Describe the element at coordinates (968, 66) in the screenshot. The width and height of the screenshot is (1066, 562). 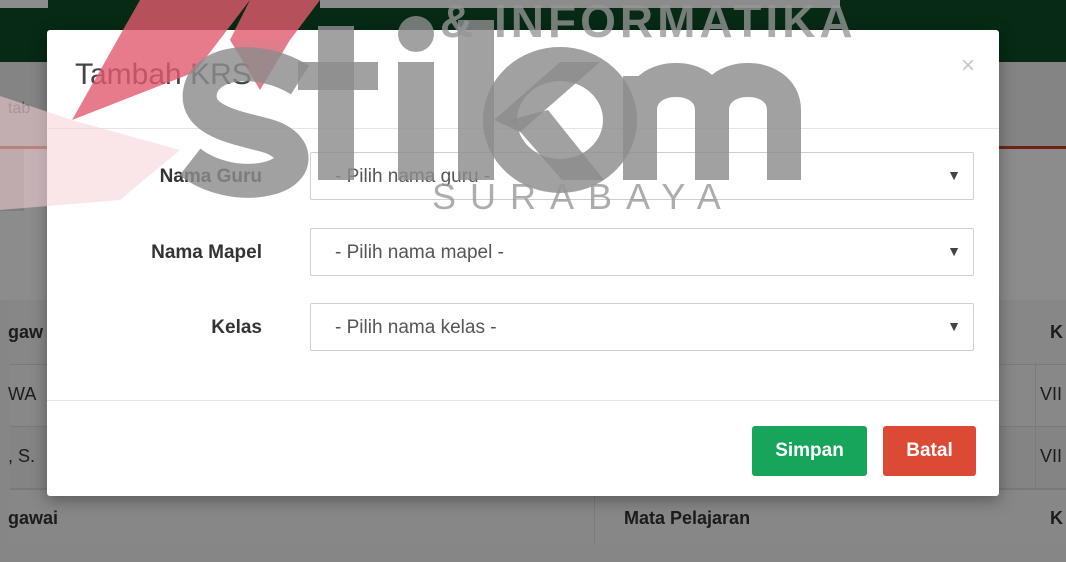
I see `close-icon: ×` at that location.